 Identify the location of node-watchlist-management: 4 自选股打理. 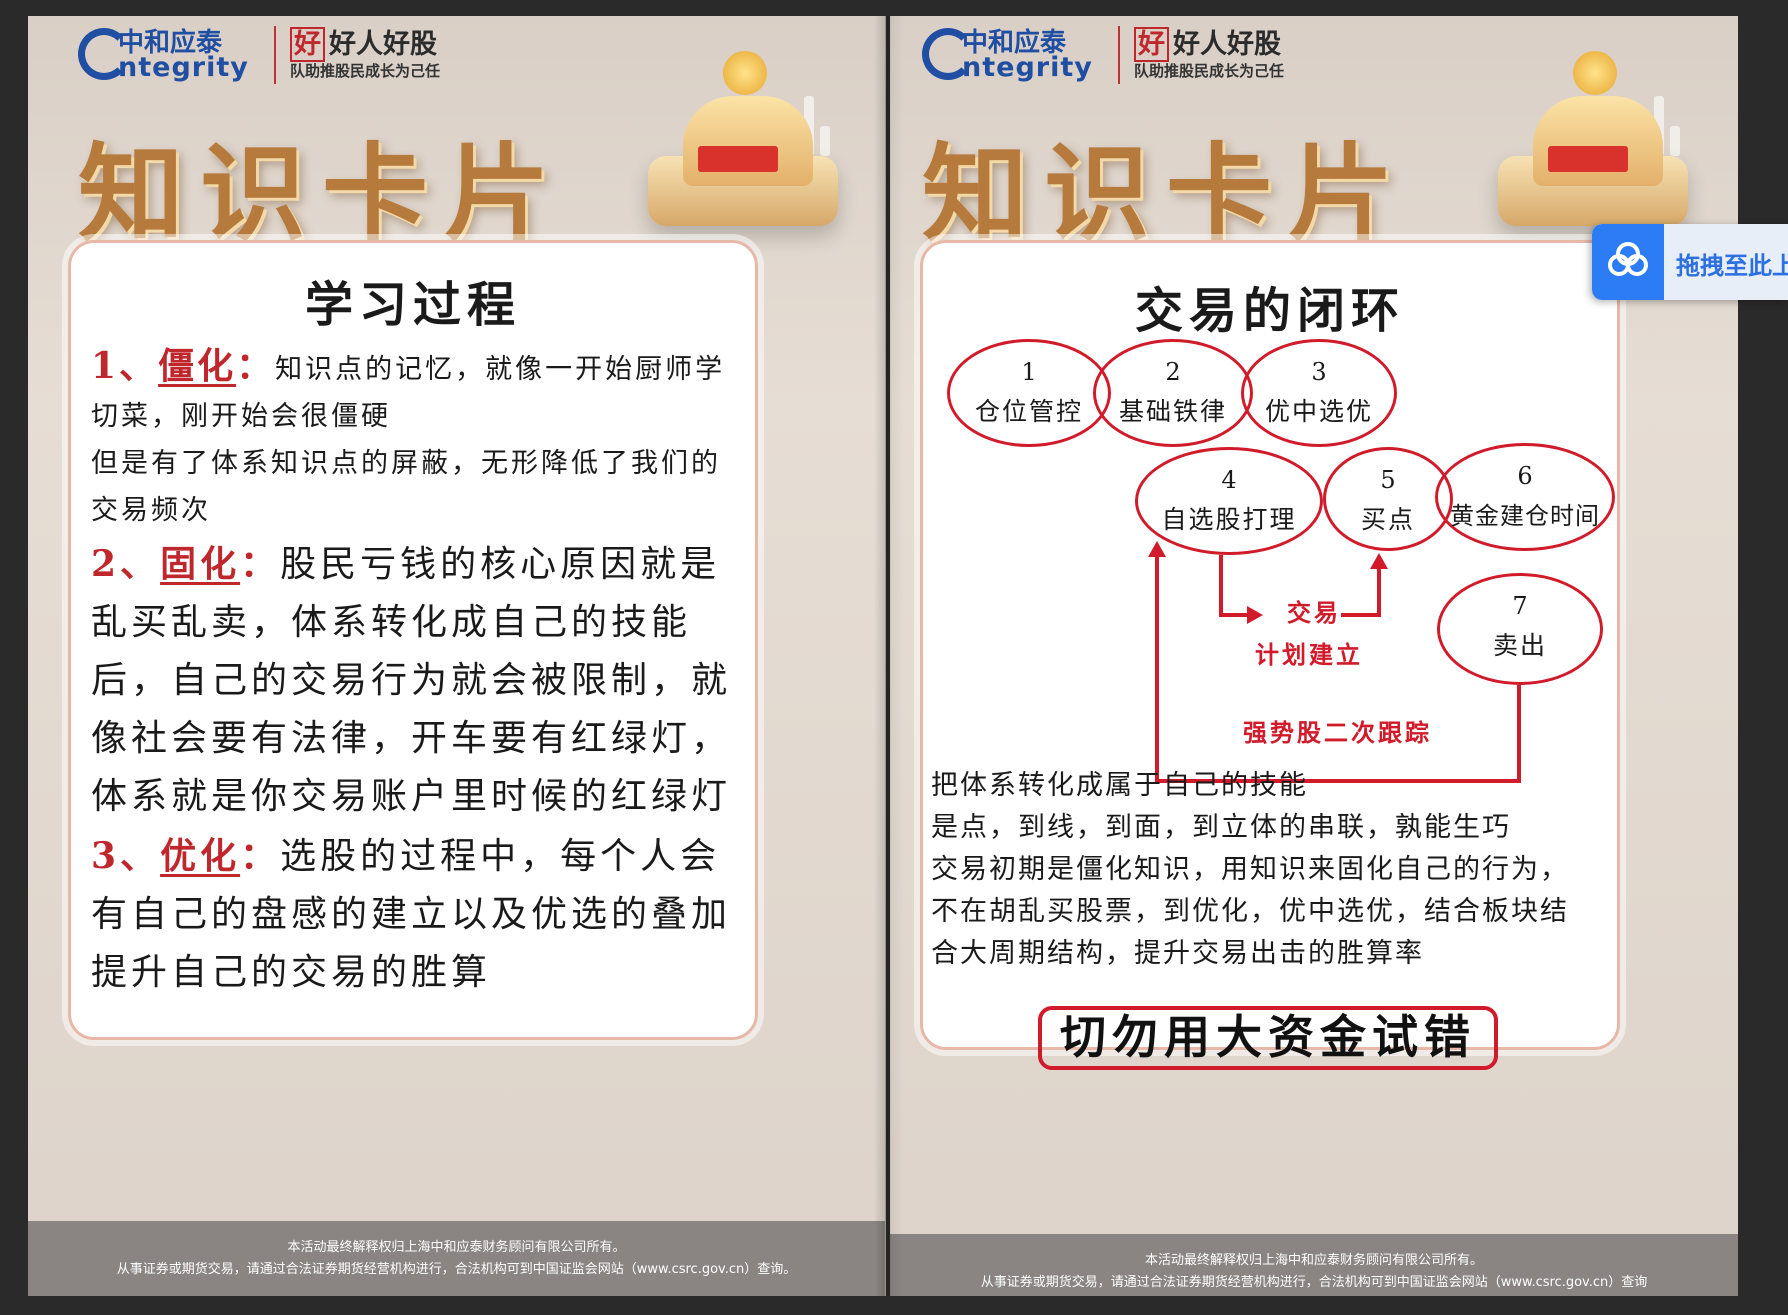
(1229, 501).